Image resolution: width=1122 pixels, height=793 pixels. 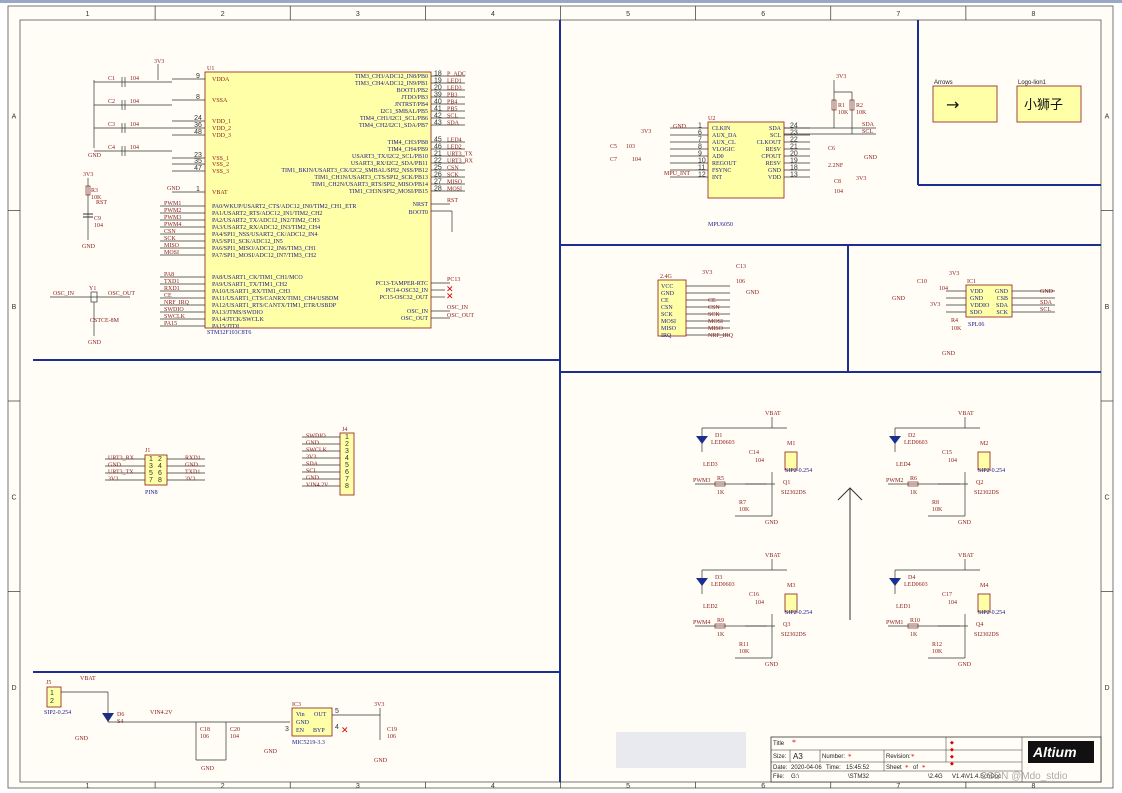 I want to click on revision-value: *, so click(x=913, y=757).